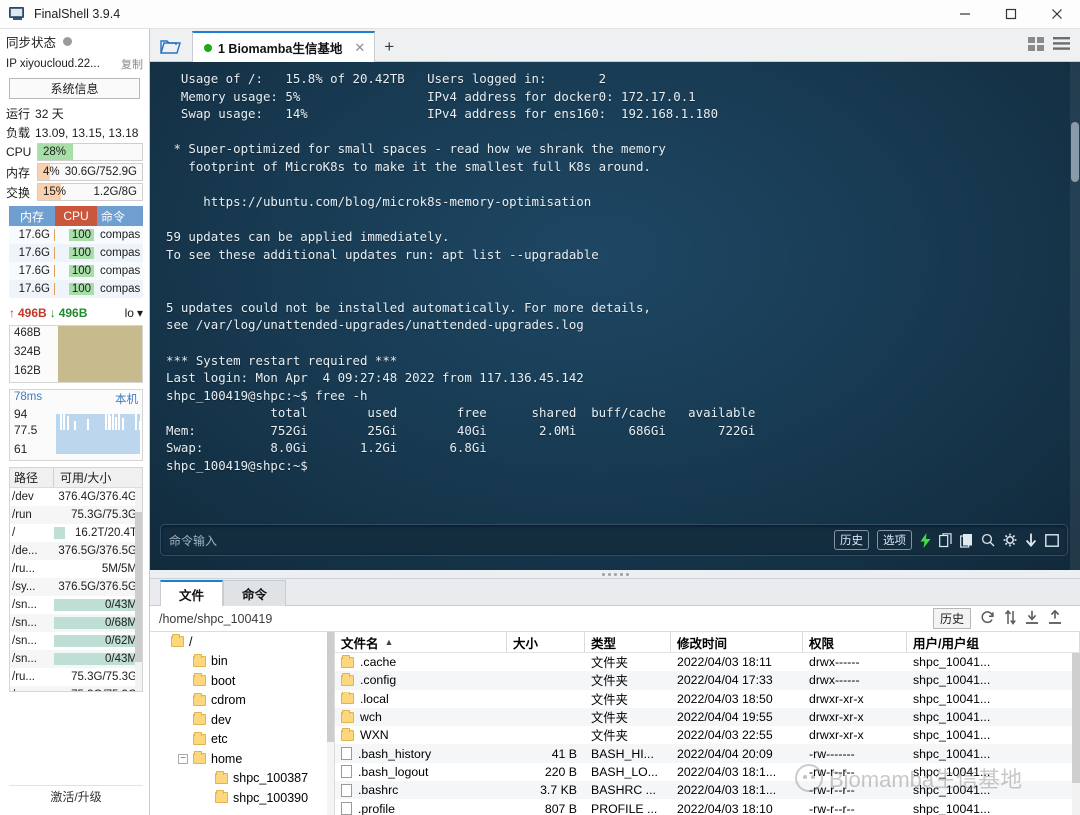  Describe the element at coordinates (242, 759) in the screenshot. I see `tree-node: − home` at that location.